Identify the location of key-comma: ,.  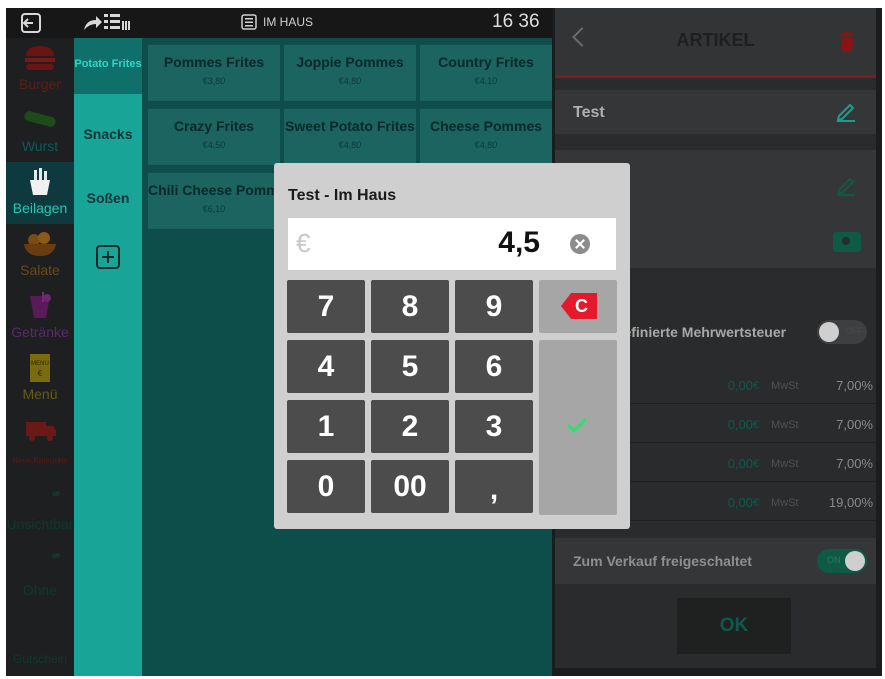
(494, 486).